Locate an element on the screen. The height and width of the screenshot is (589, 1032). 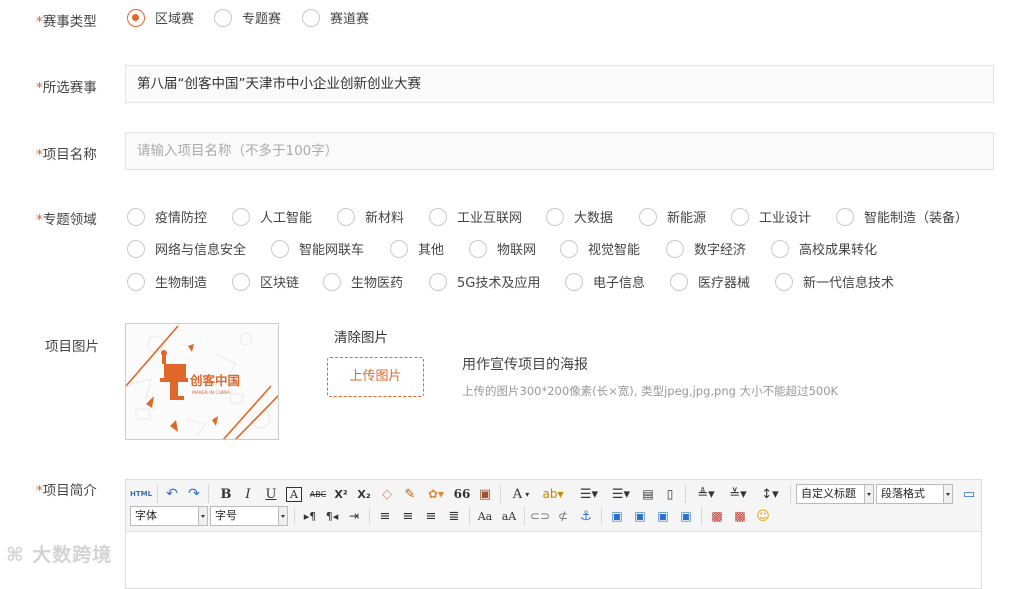
unlink-icon: ⊄ is located at coordinates (563, 516).